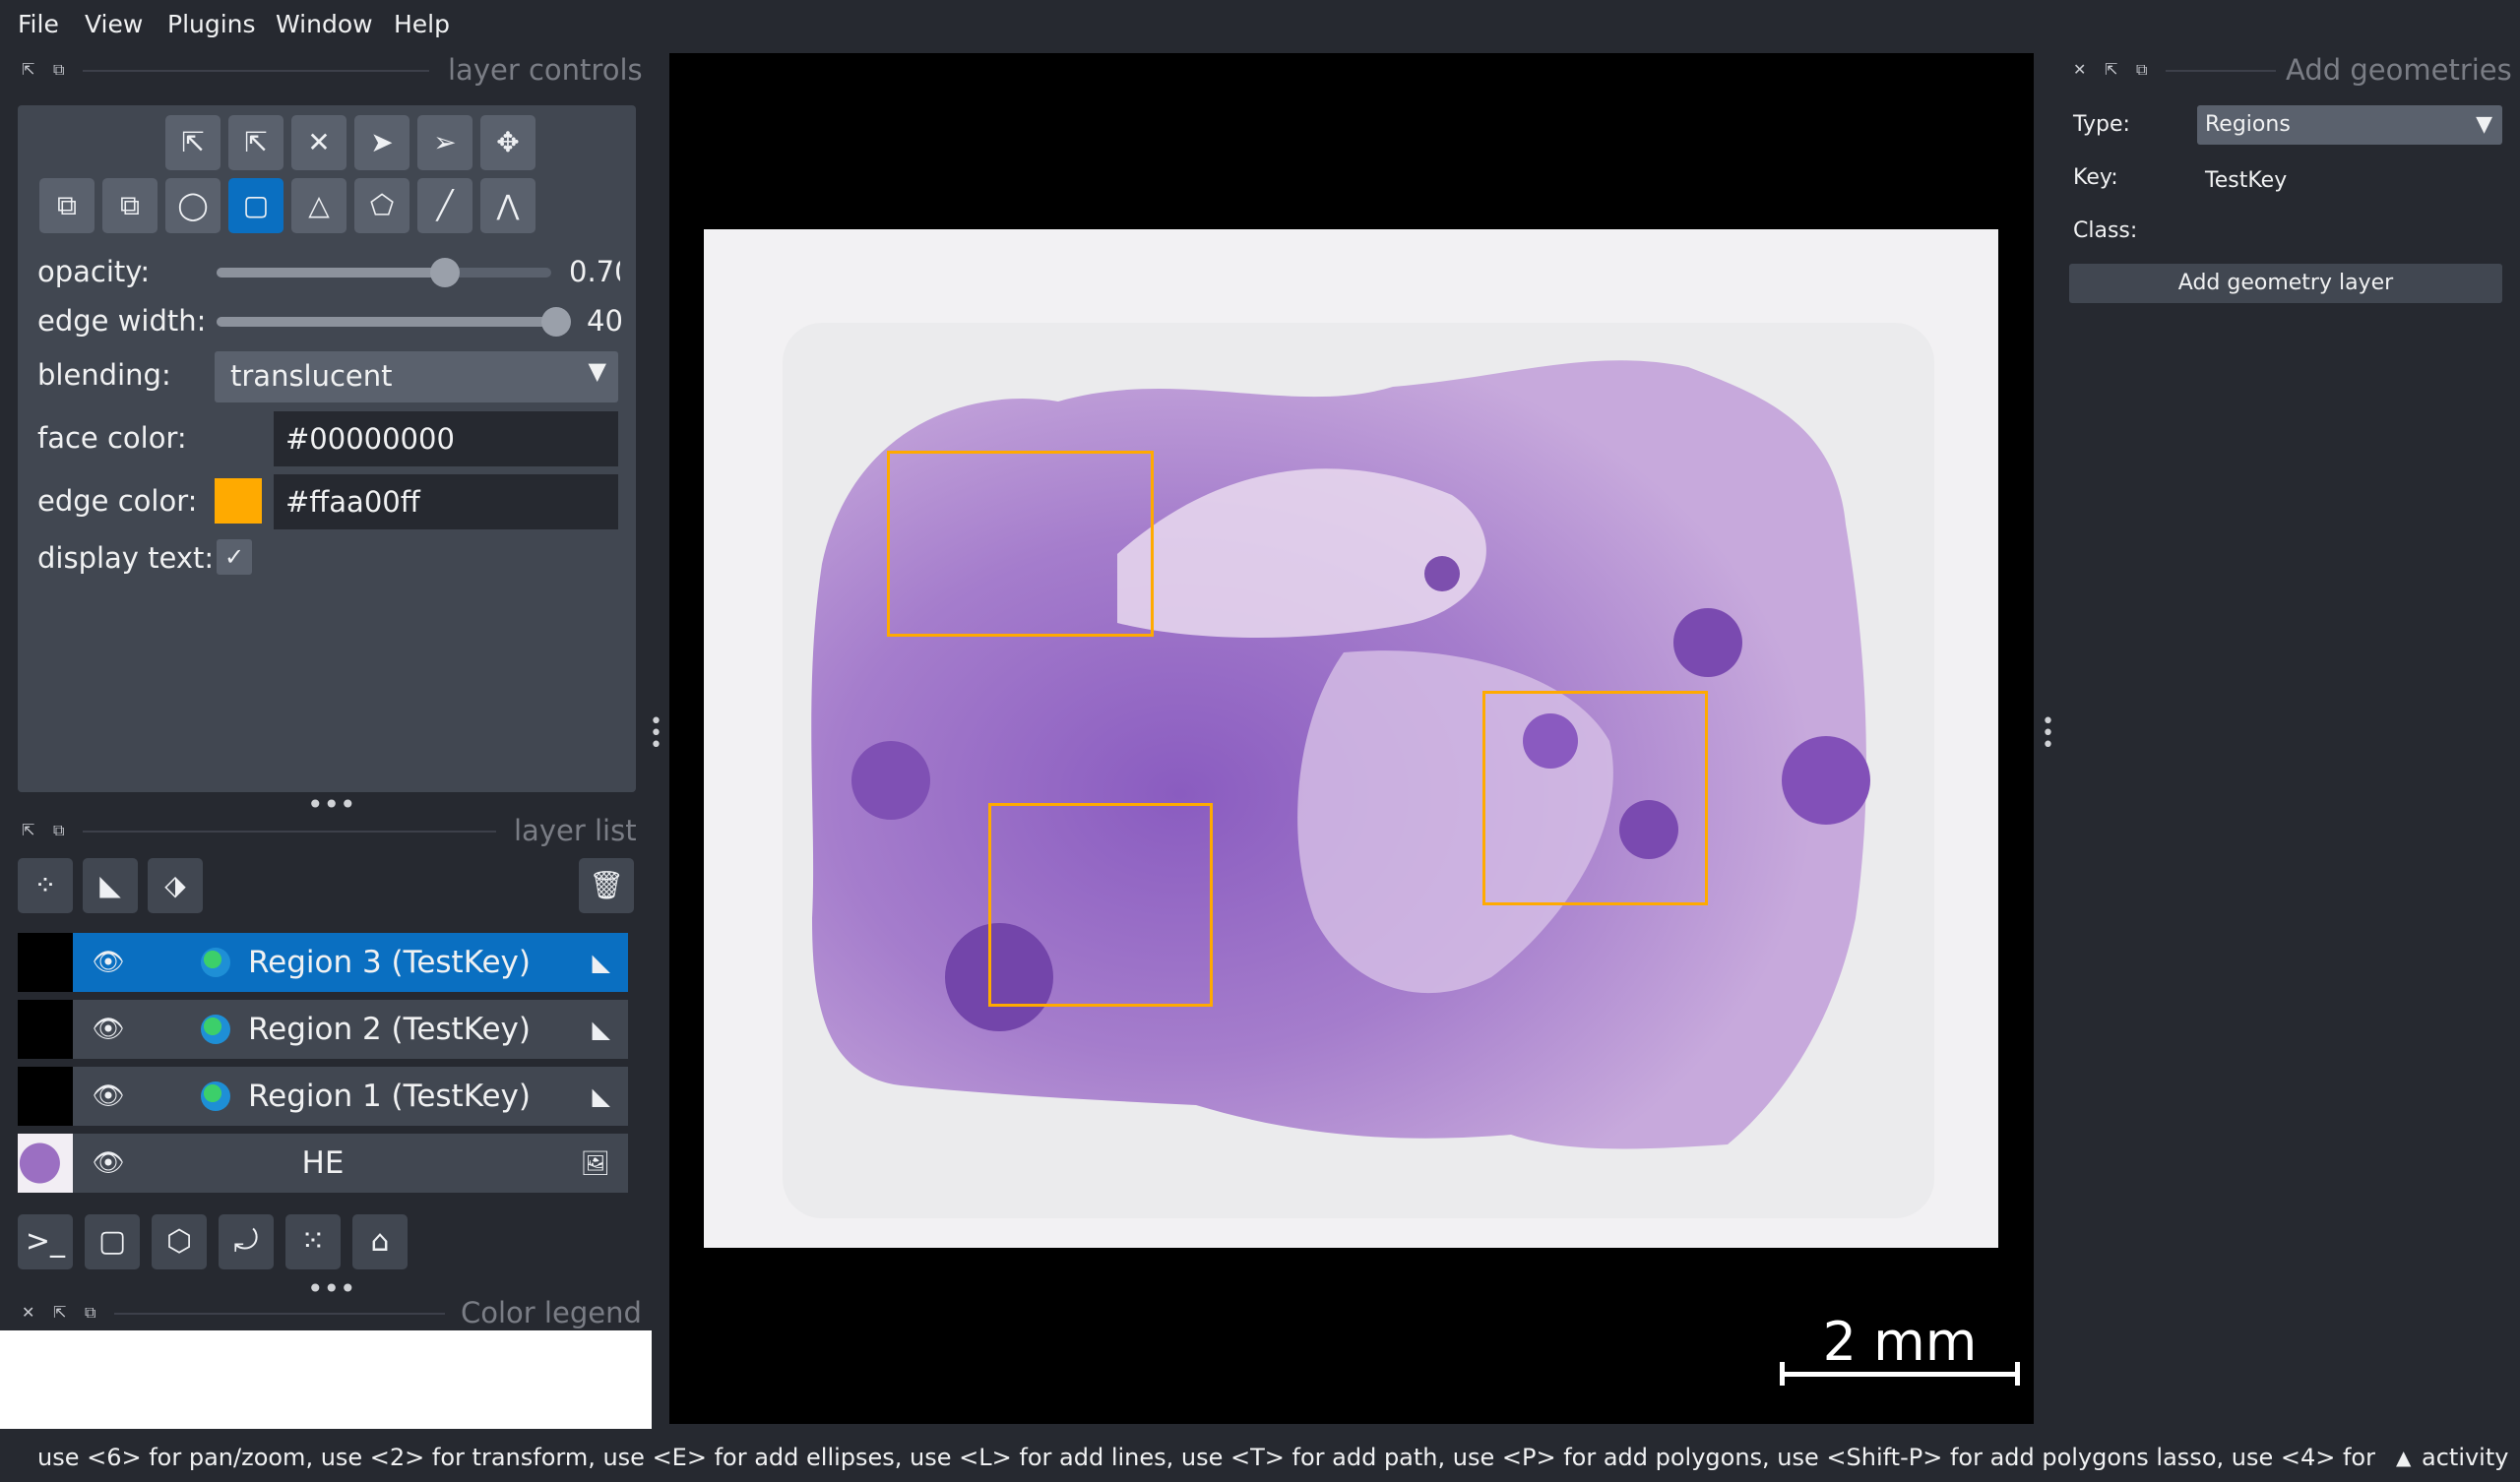 This screenshot has height=1482, width=2520. Describe the element at coordinates (446, 501) in the screenshot. I see `edge-color-input: #ffaa00ff` at that location.